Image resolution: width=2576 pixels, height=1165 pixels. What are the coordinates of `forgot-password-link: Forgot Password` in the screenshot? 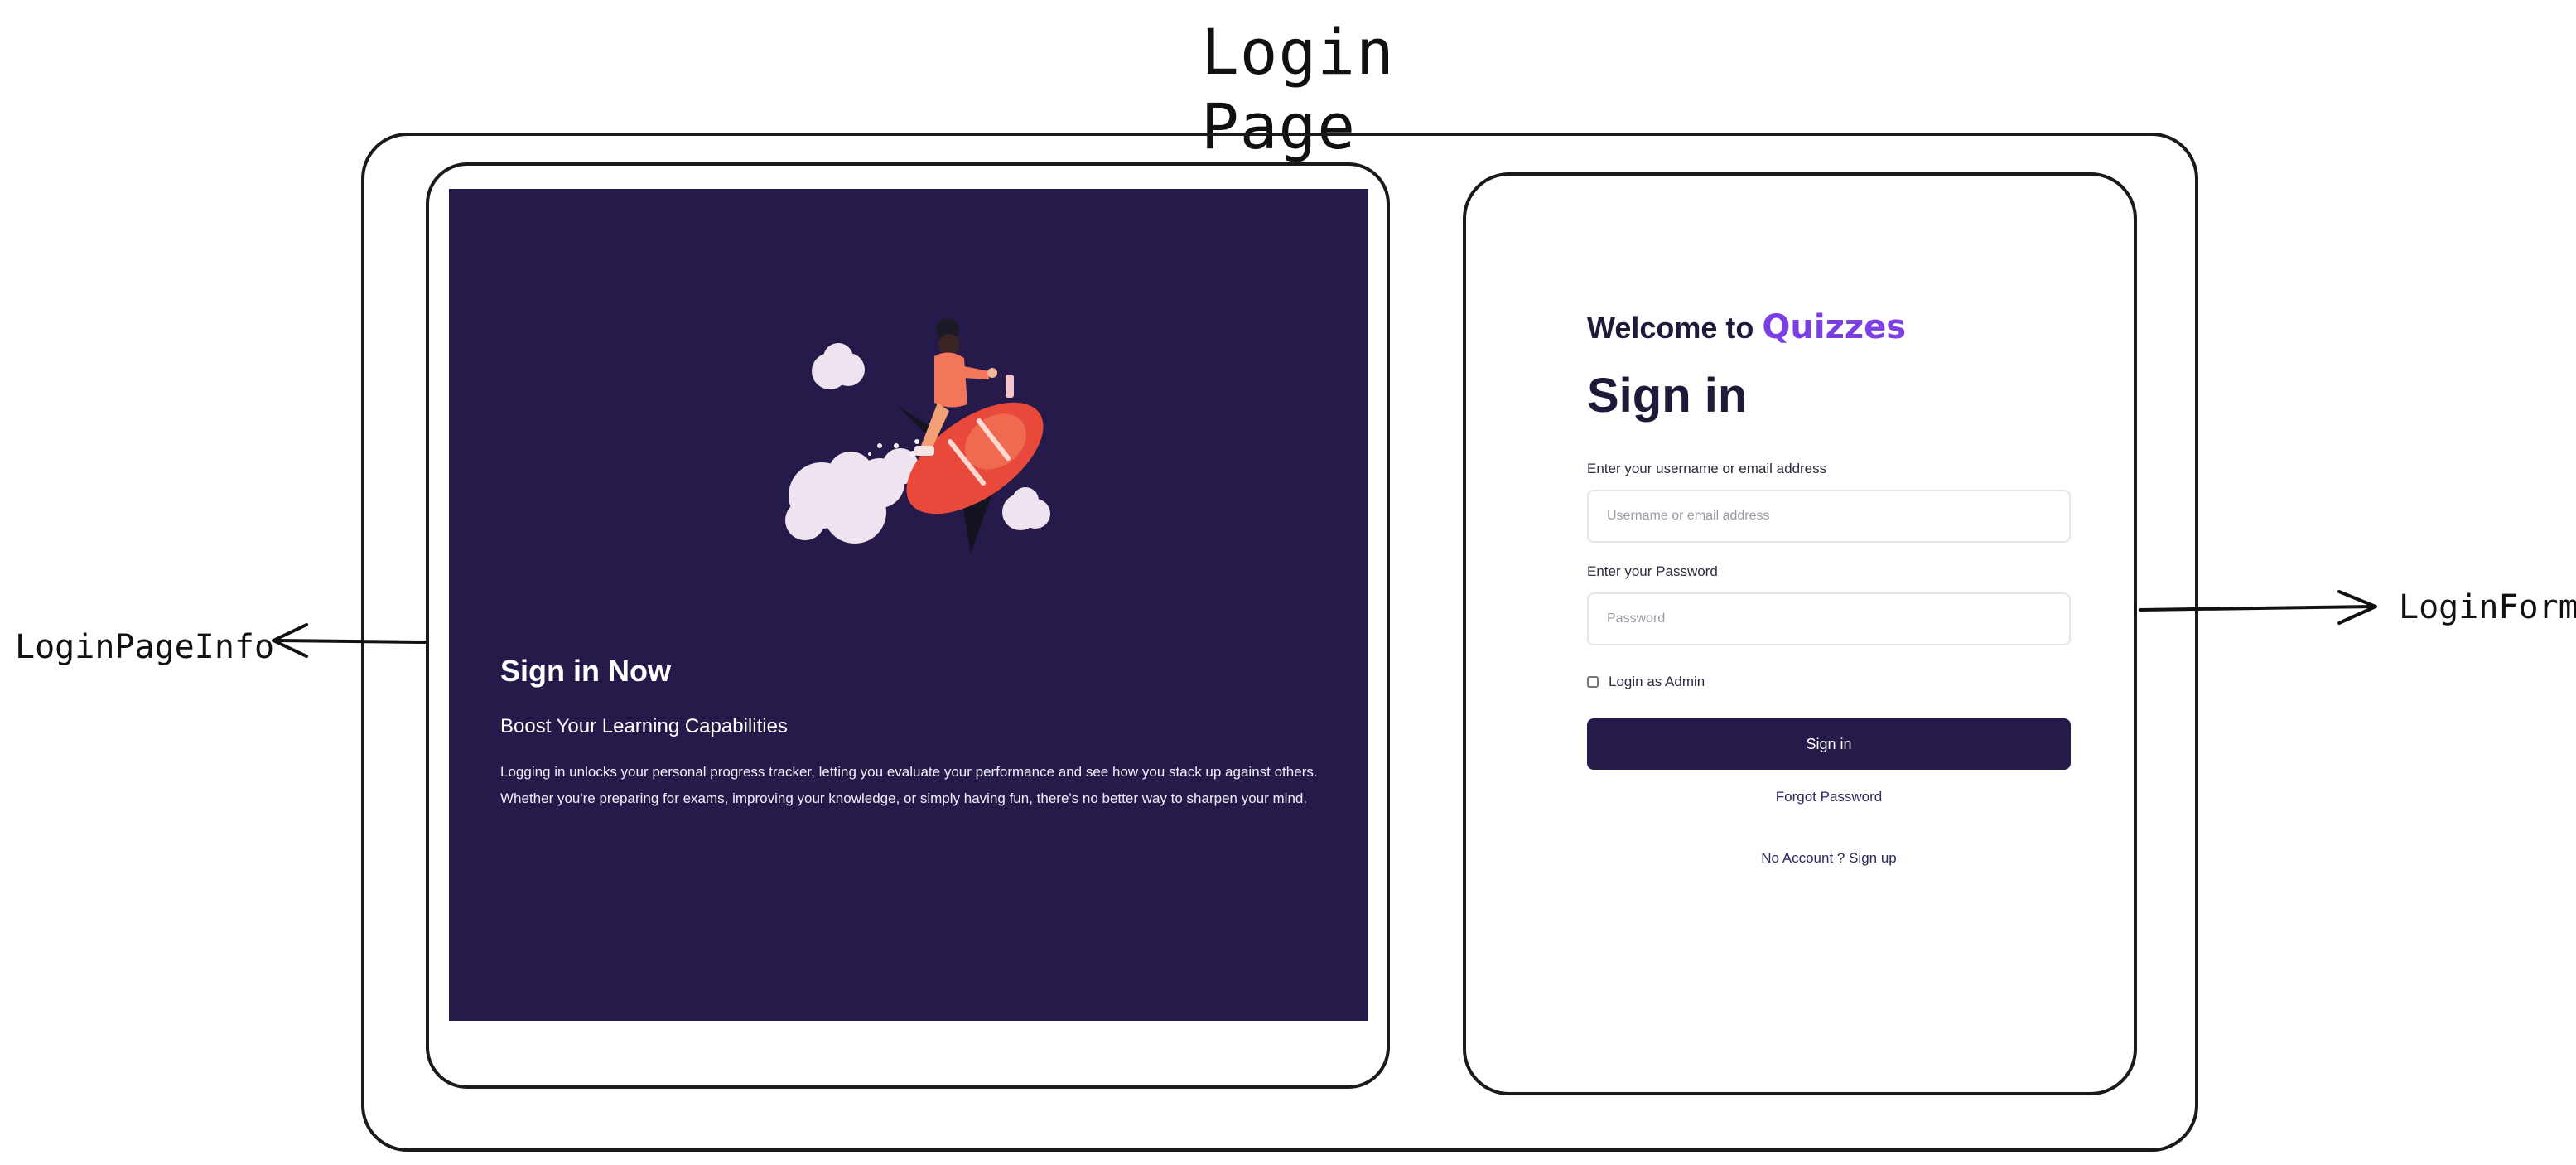 It's located at (1829, 797).